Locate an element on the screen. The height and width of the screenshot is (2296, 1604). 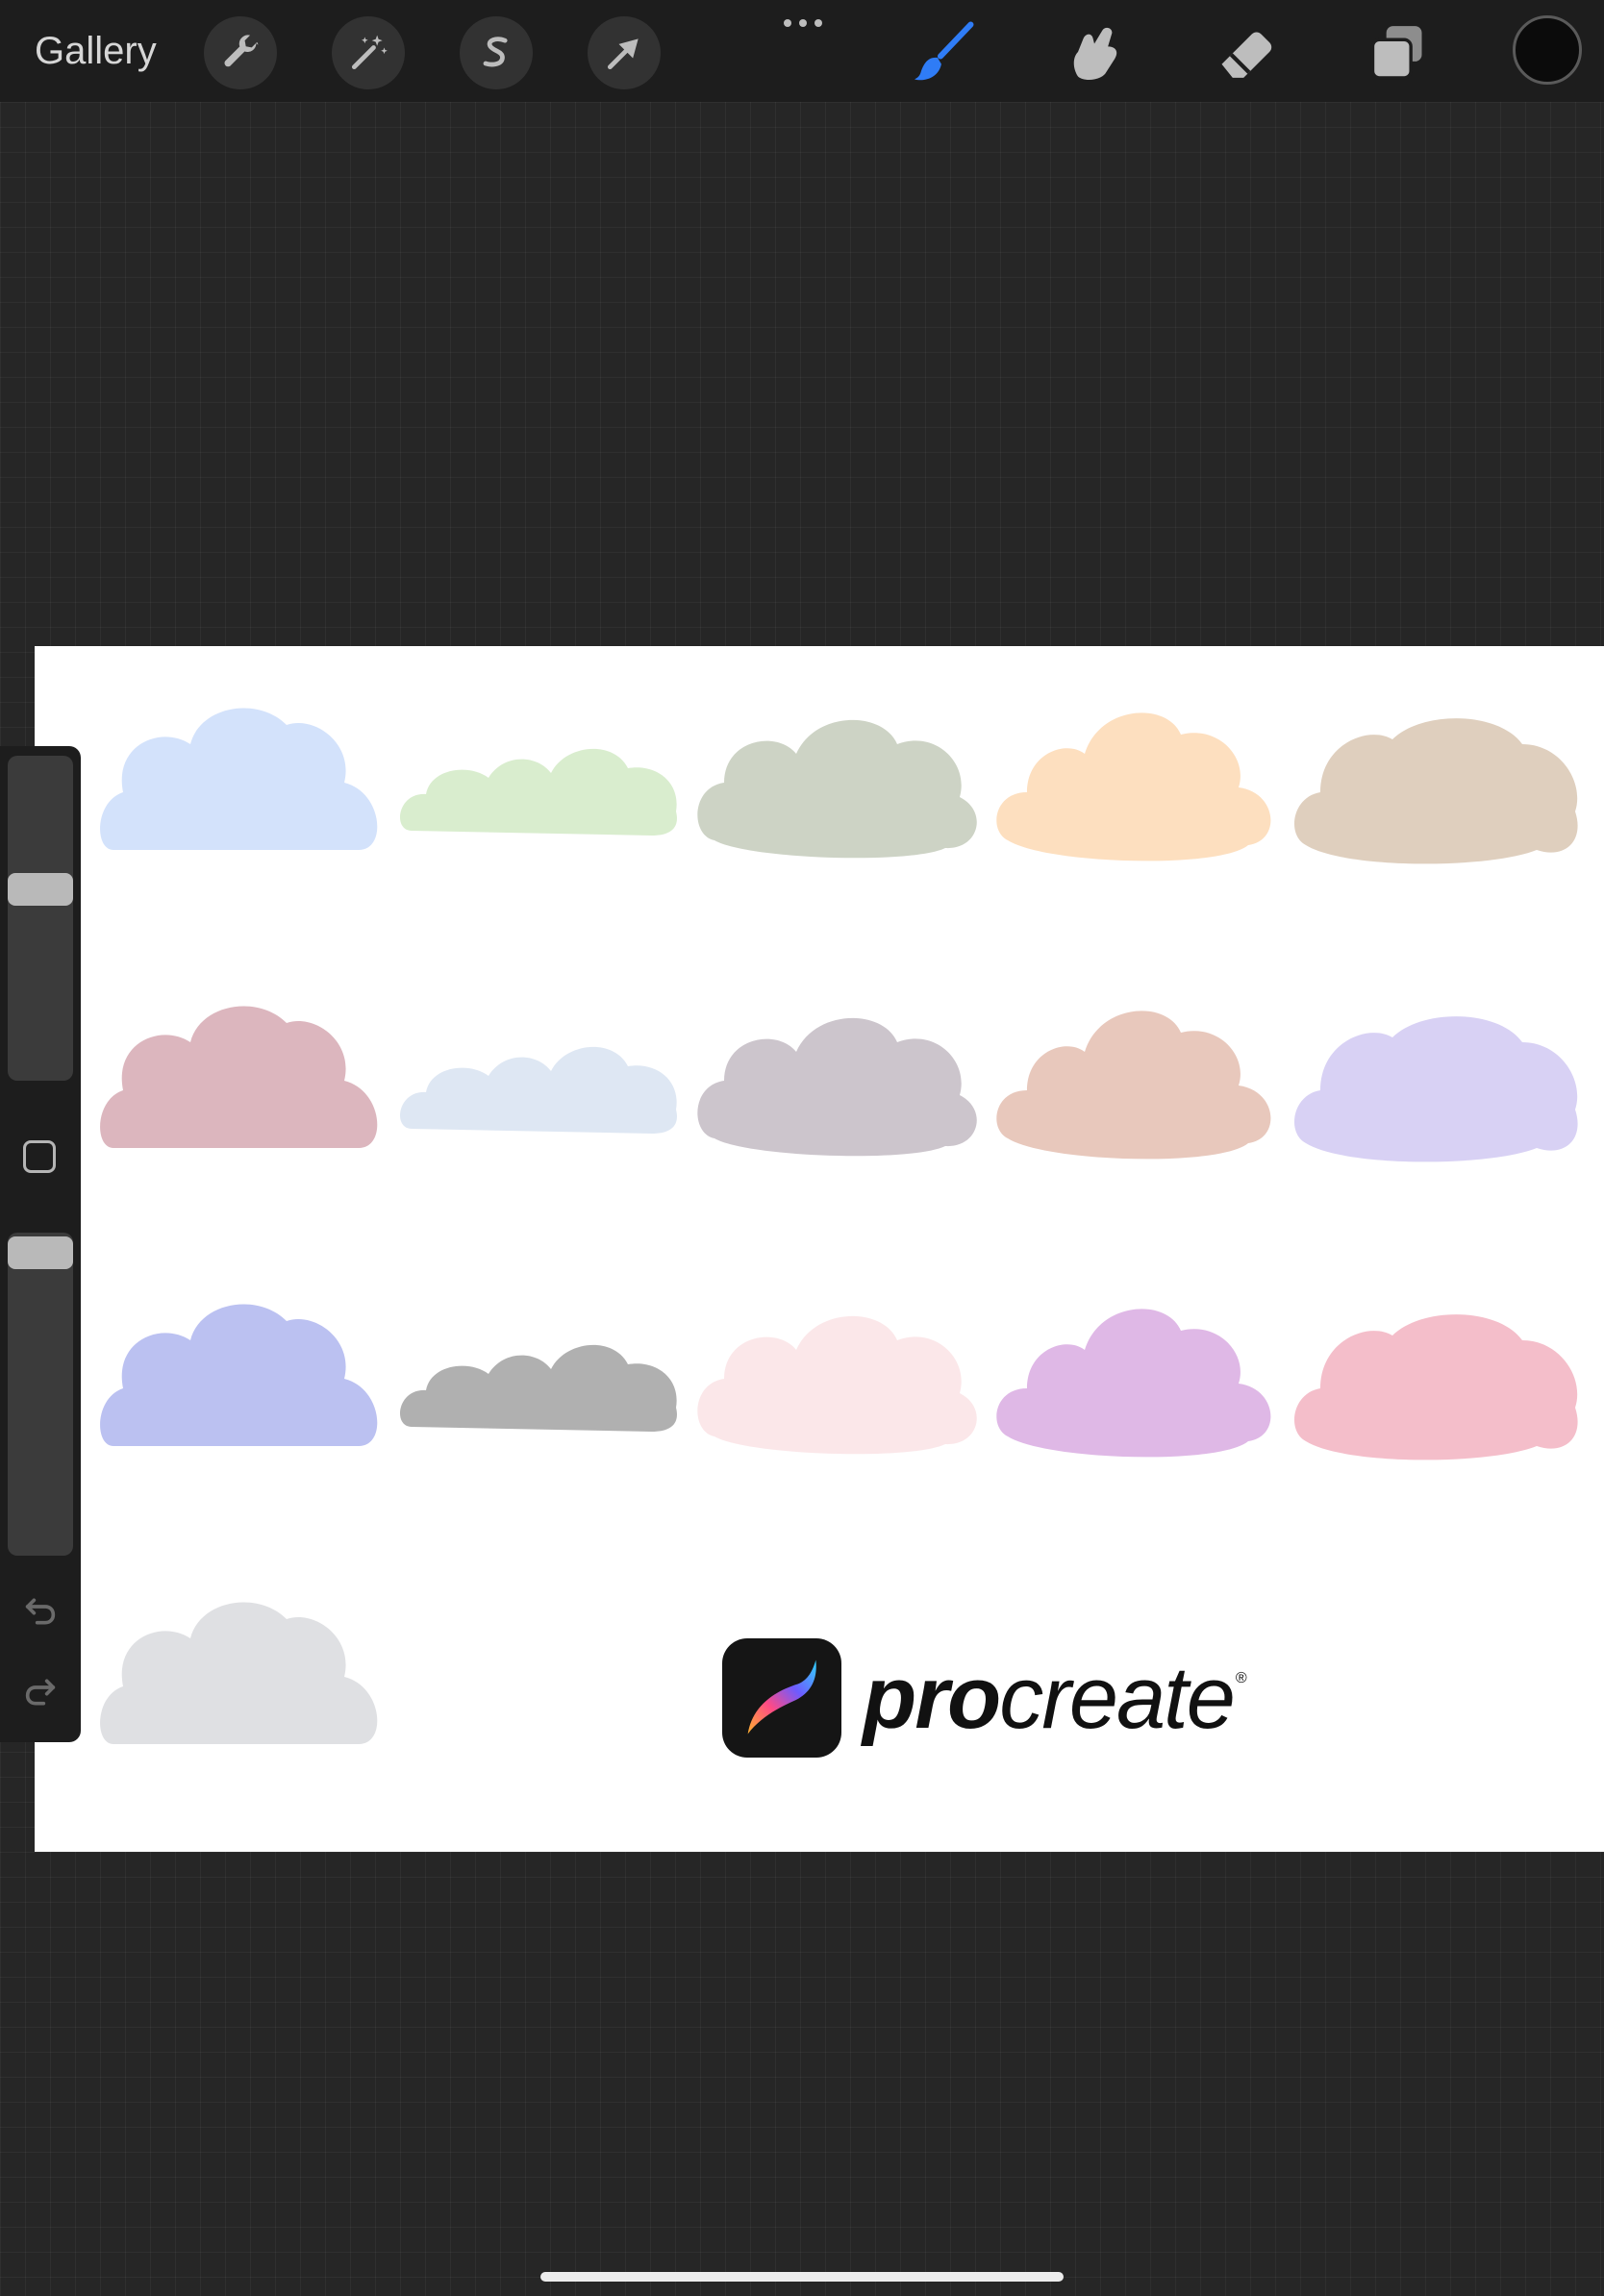
adjustments-button is located at coordinates (368, 52).